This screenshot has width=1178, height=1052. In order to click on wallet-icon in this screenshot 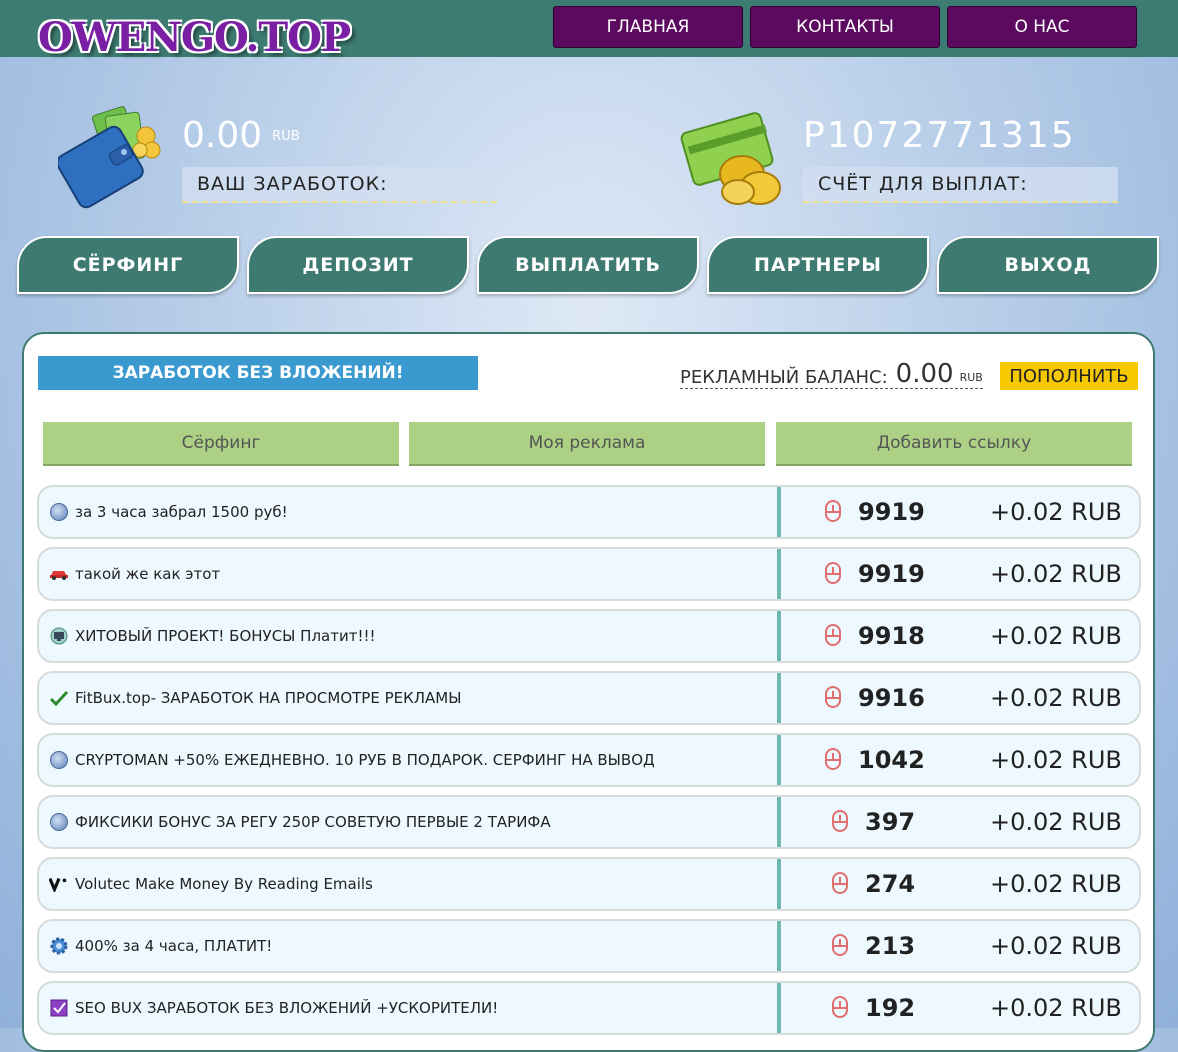, I will do `click(109, 157)`.